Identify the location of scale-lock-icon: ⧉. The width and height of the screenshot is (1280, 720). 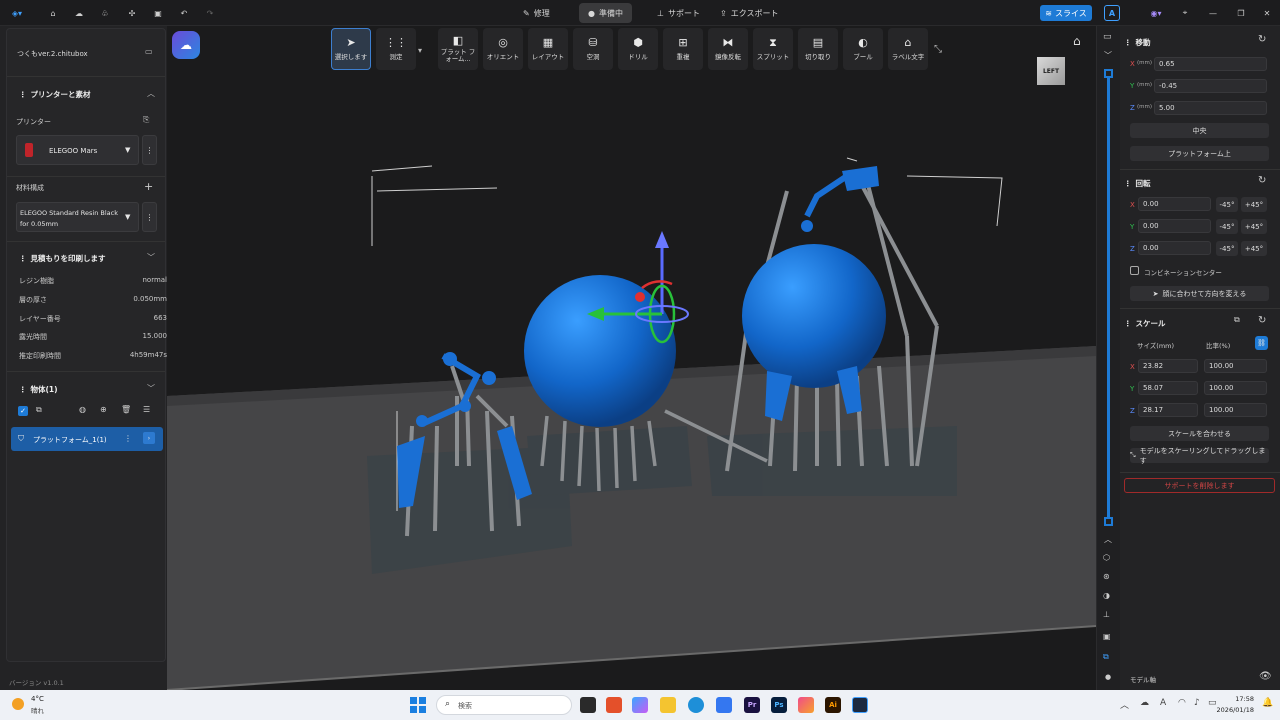
(1237, 320).